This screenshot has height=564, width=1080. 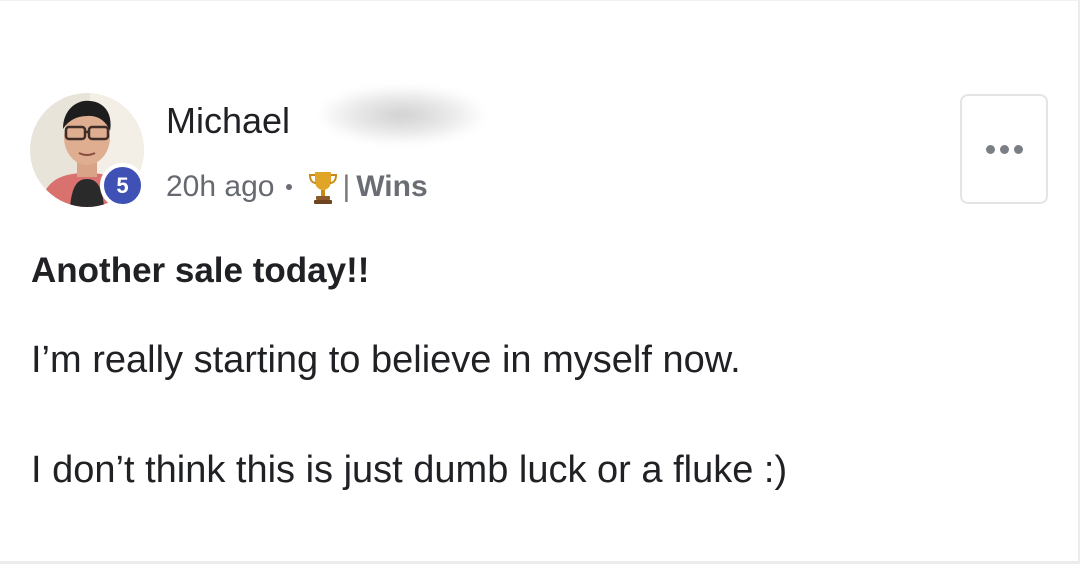 I want to click on post-meta: 20h ago | Wins, so click(x=297, y=187).